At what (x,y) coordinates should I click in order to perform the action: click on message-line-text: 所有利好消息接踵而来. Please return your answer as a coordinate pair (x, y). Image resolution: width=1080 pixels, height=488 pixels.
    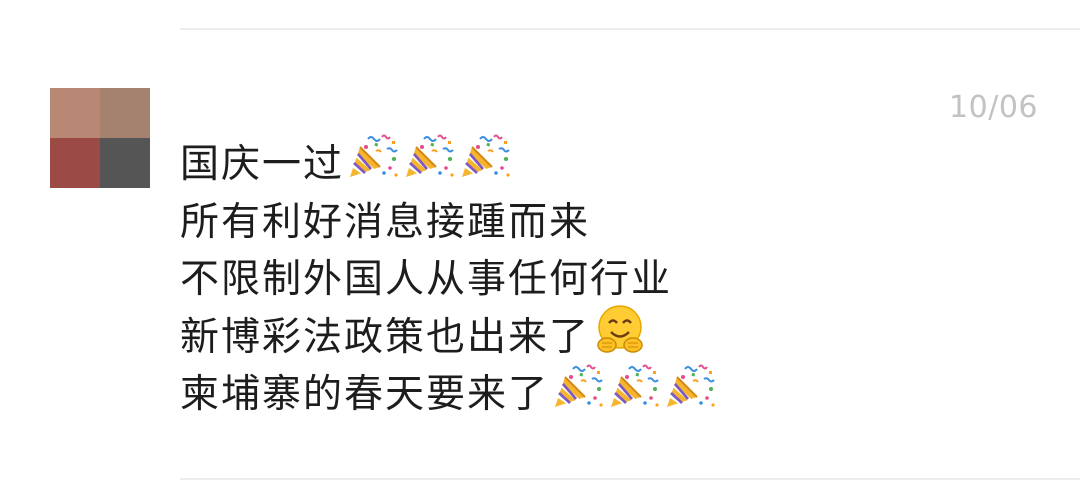
    Looking at the image, I should click on (385, 222).